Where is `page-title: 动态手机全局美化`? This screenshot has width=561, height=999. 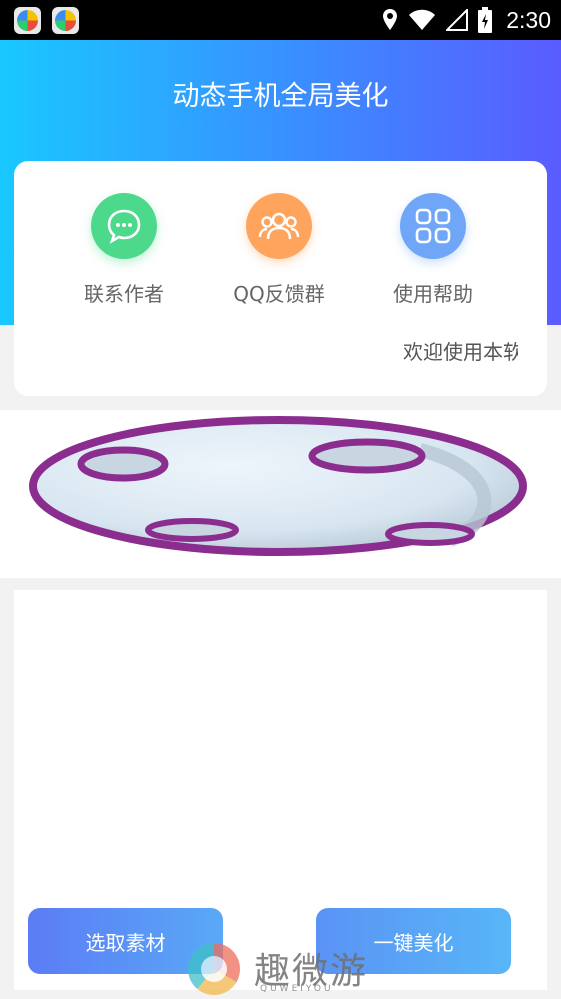 page-title: 动态手机全局美化 is located at coordinates (280, 96).